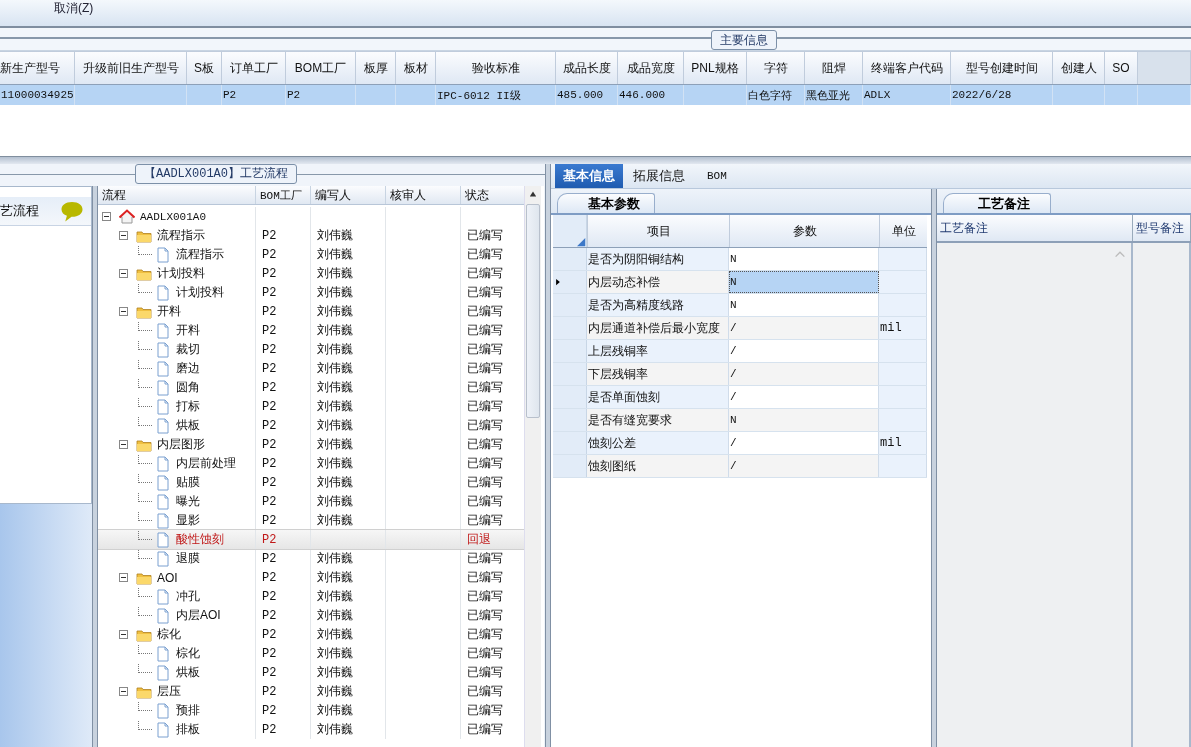  What do you see at coordinates (216, 174) in the screenshot?
I see `group-title: 【AADLX001A0】工艺流程` at bounding box center [216, 174].